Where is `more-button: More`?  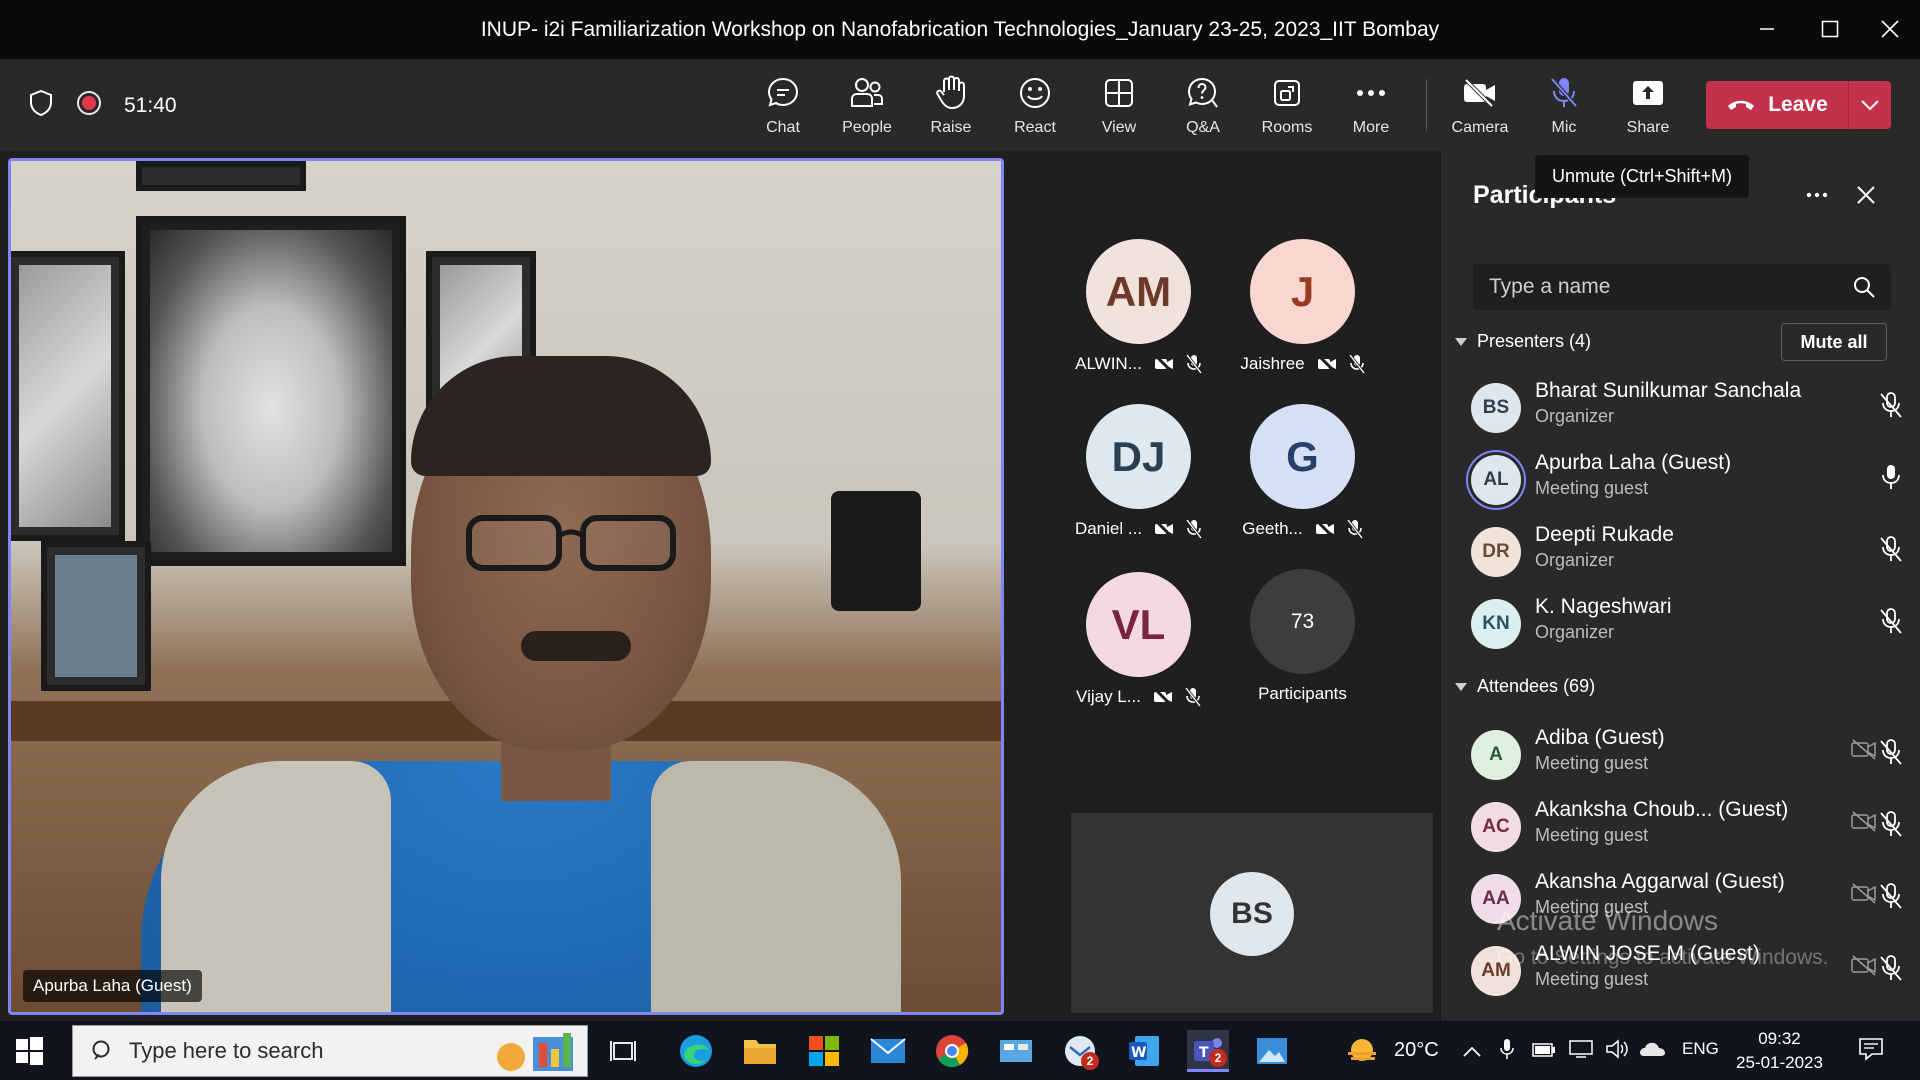 more-button: More is located at coordinates (1371, 105).